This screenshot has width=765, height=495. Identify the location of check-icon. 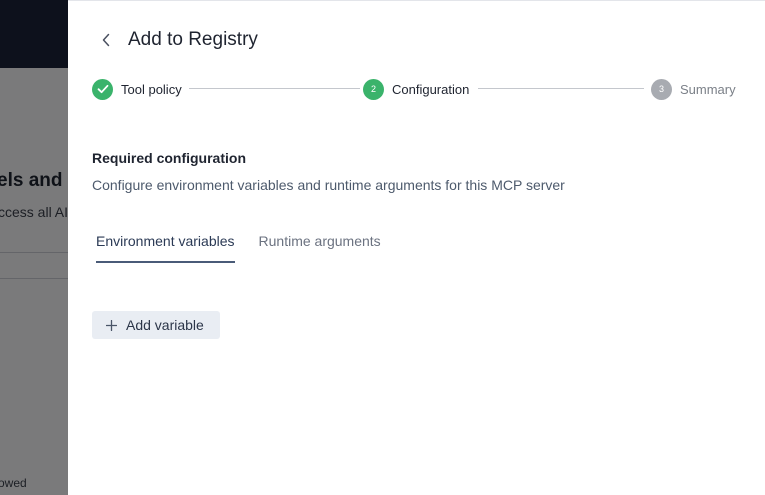
(102, 89).